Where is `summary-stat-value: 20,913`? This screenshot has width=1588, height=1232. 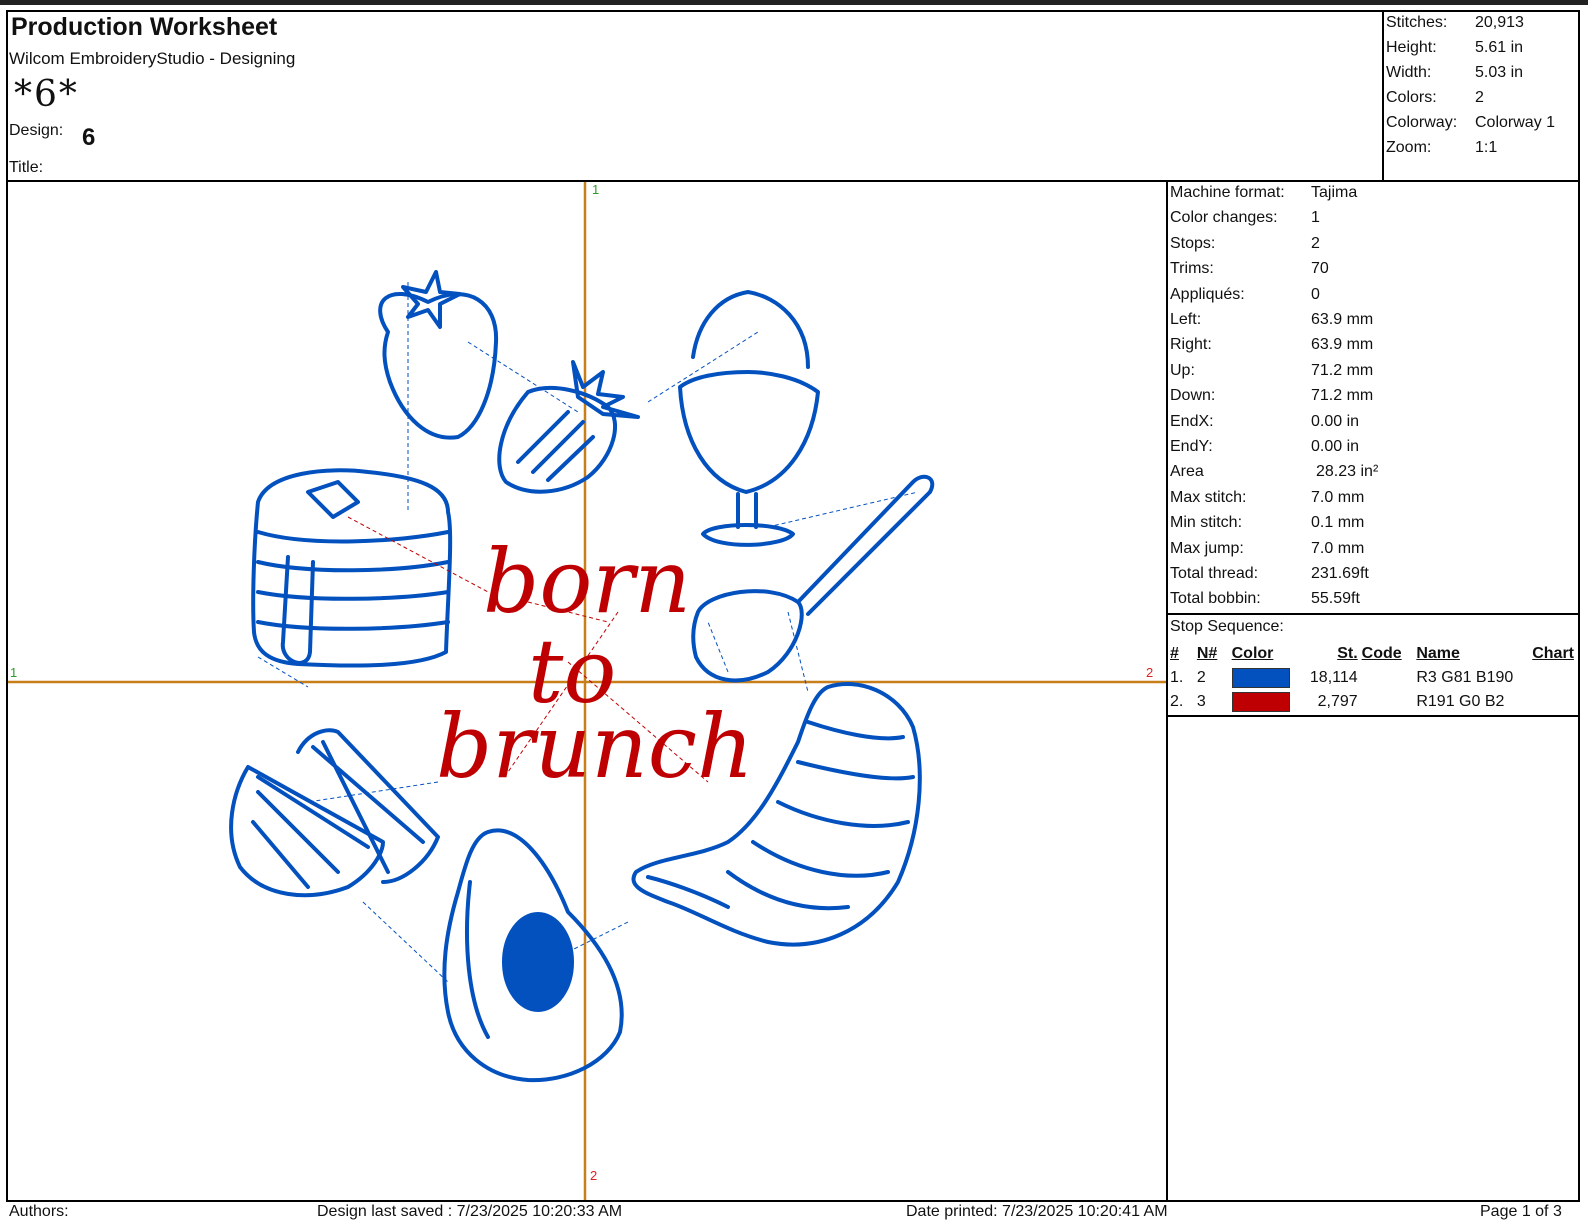
summary-stat-value: 20,913 is located at coordinates (1499, 22).